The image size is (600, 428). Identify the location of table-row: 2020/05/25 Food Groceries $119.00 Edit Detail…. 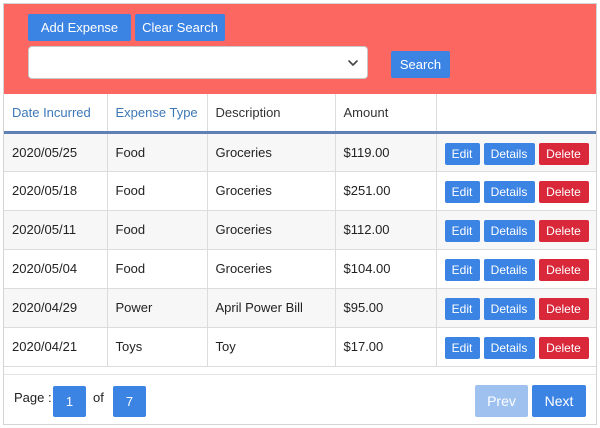
(300, 152).